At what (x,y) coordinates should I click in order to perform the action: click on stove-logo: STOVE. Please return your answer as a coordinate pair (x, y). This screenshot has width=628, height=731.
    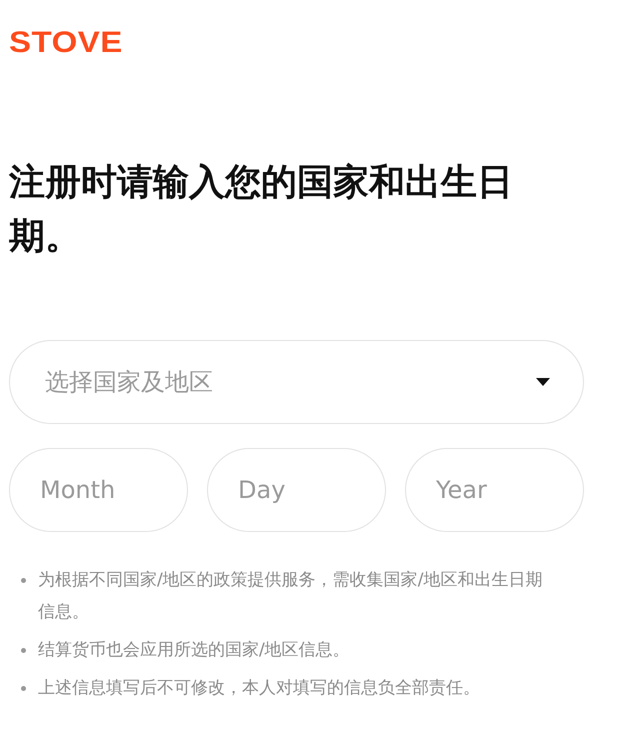
    Looking at the image, I should click on (66, 42).